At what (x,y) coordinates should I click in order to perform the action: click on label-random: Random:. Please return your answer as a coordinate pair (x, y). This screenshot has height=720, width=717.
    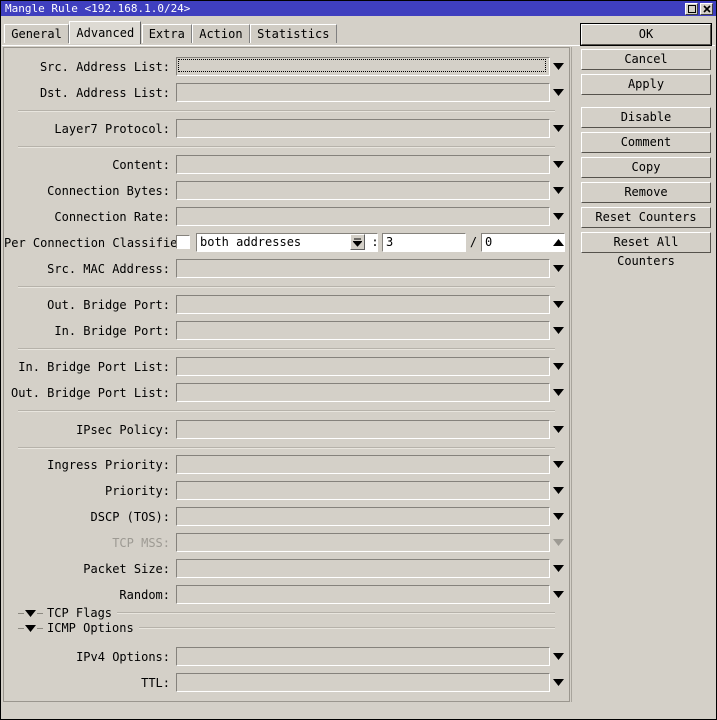
    Looking at the image, I should click on (144, 595).